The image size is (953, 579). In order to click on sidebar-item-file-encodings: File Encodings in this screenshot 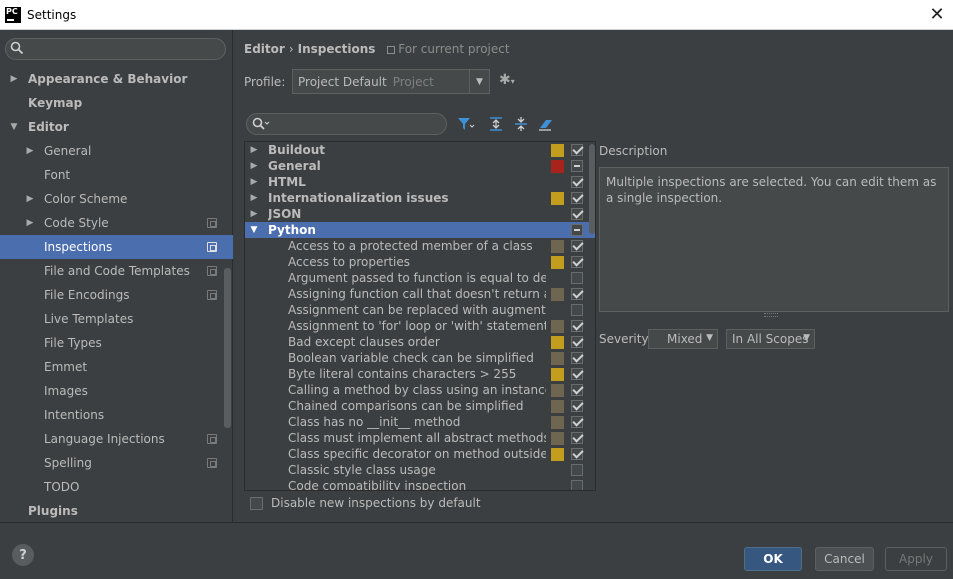, I will do `click(116, 295)`.